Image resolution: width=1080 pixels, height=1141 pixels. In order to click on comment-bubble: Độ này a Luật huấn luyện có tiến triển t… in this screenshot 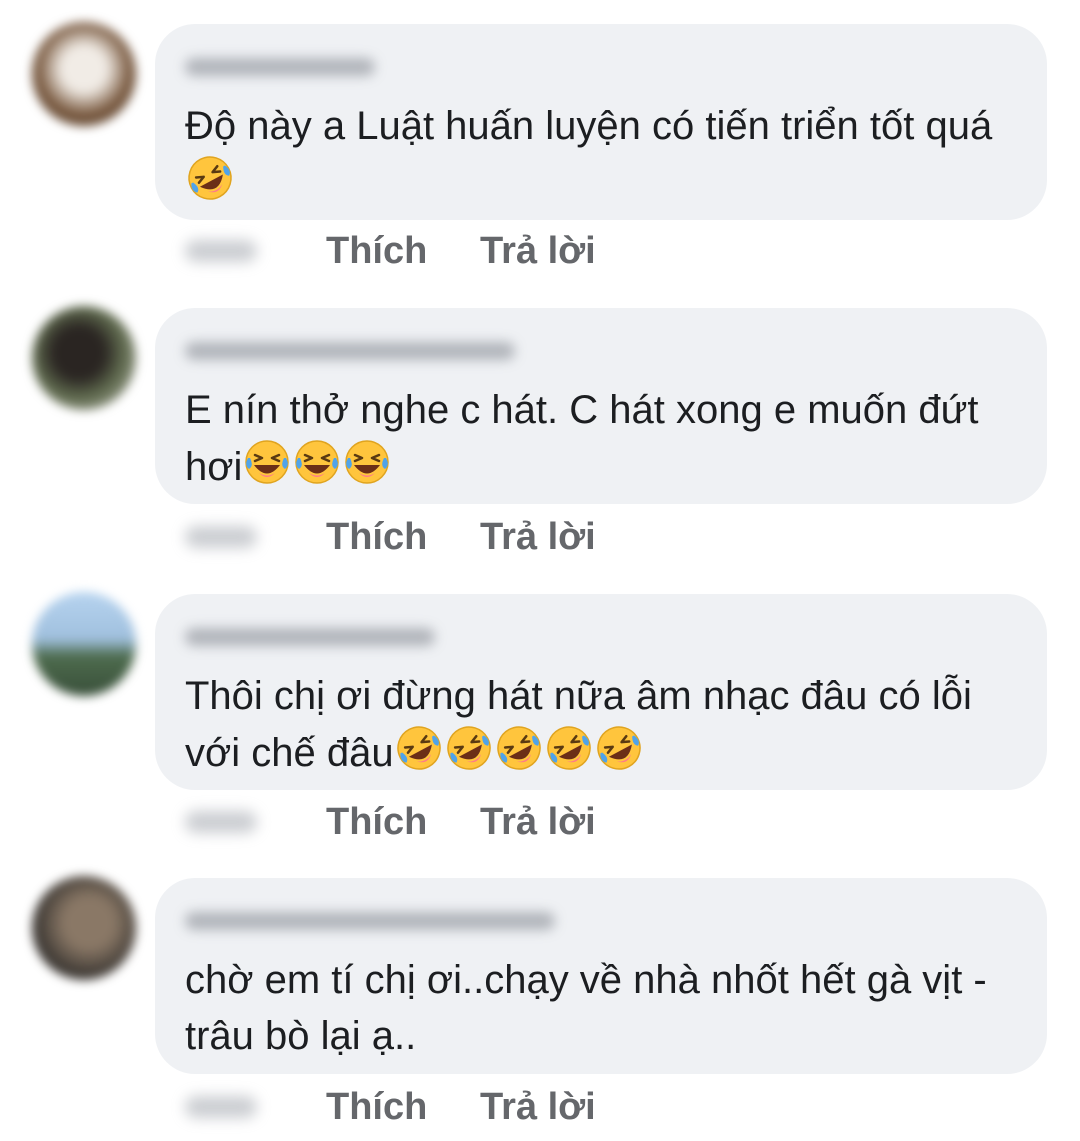, I will do `click(601, 122)`.